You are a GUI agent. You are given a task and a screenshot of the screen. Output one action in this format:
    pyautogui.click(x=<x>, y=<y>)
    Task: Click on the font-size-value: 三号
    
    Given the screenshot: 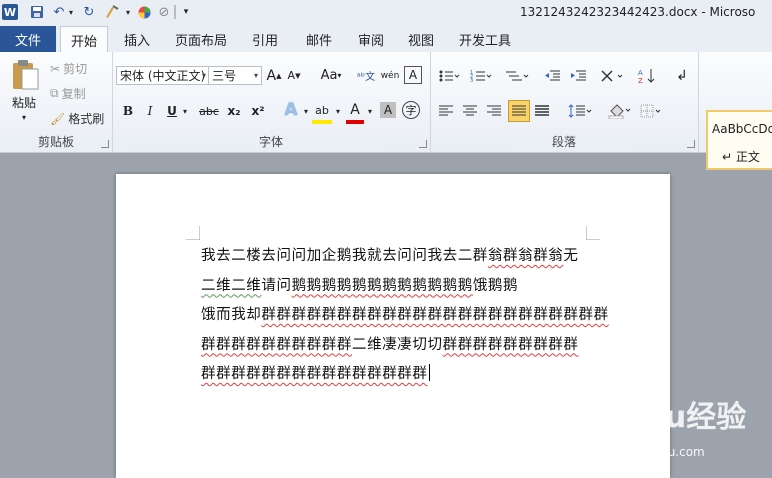 What is the action you would take?
    pyautogui.click(x=224, y=76)
    